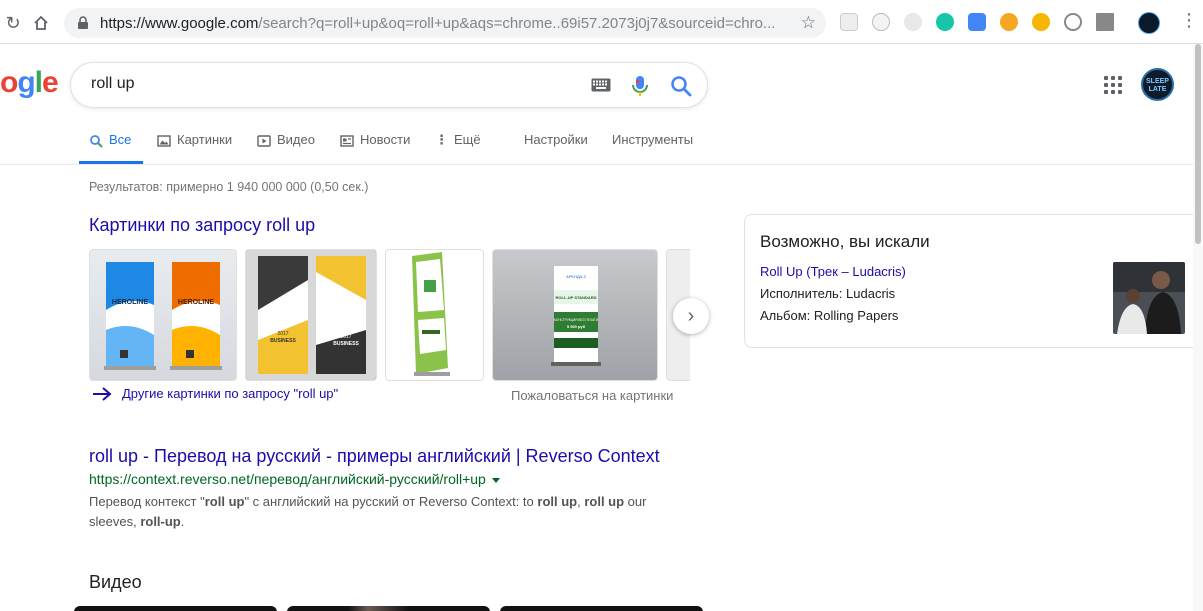 Image resolution: width=1203 pixels, height=611 pixels. I want to click on home-icon, so click(41, 23).